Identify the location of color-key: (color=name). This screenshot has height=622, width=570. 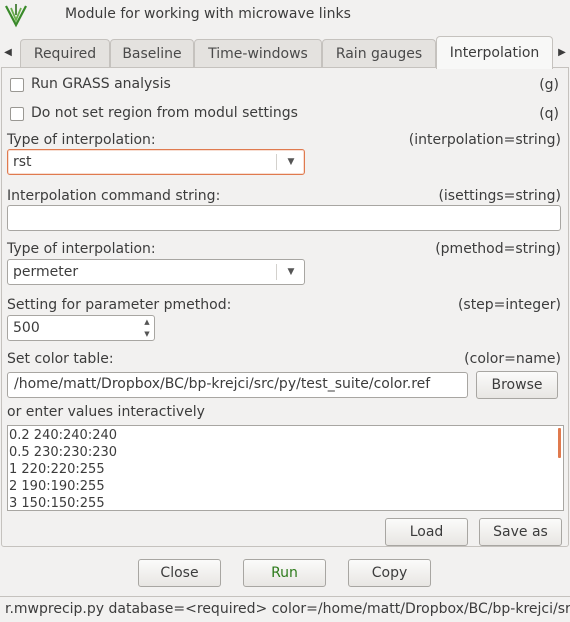
(512, 359).